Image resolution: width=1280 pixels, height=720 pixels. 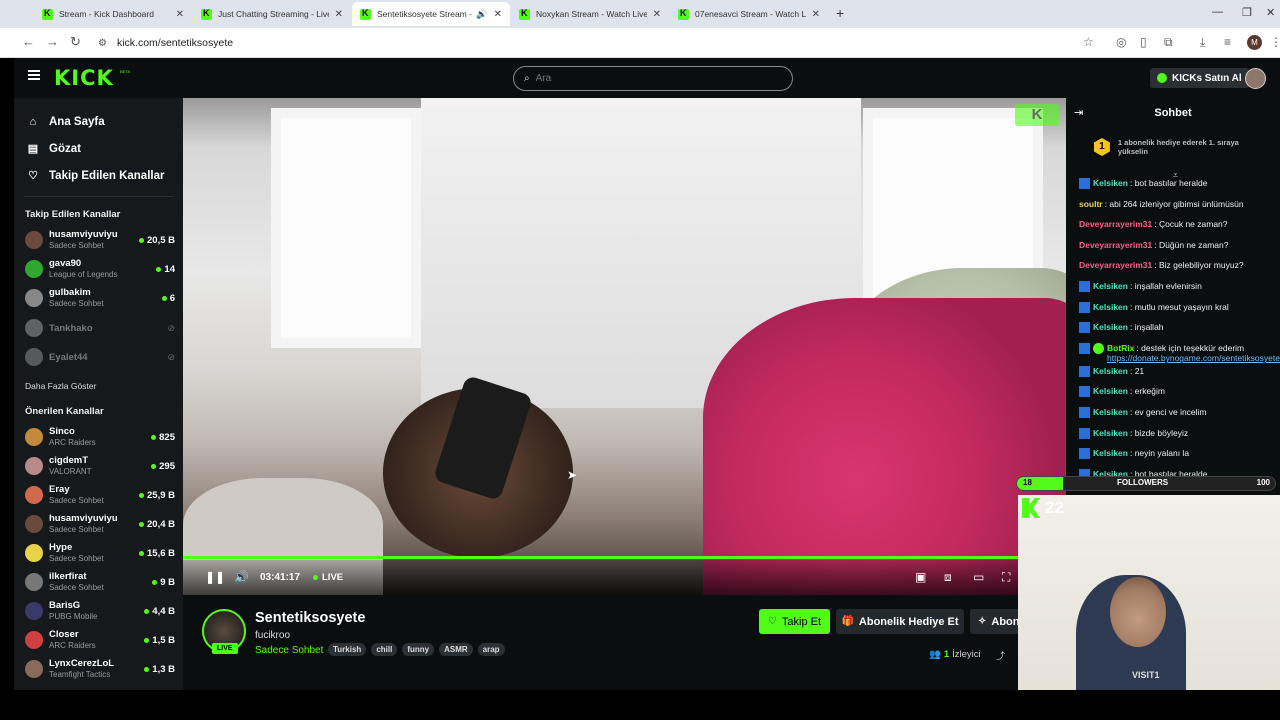 I want to click on browser-tab-active: Sentetiksosyete Stream - W... 🔊 ✕, so click(x=431, y=14).